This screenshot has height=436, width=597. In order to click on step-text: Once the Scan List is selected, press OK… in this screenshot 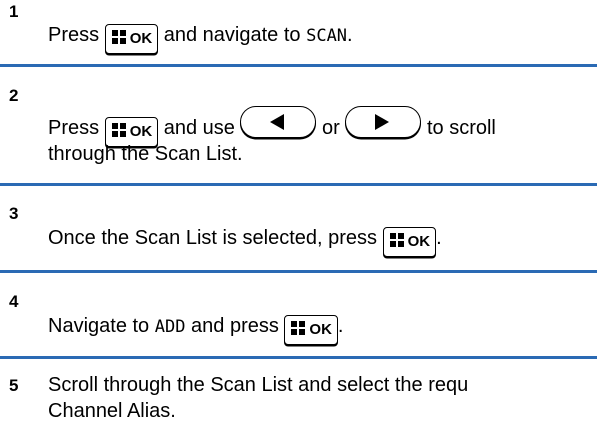, I will do `click(245, 241)`.